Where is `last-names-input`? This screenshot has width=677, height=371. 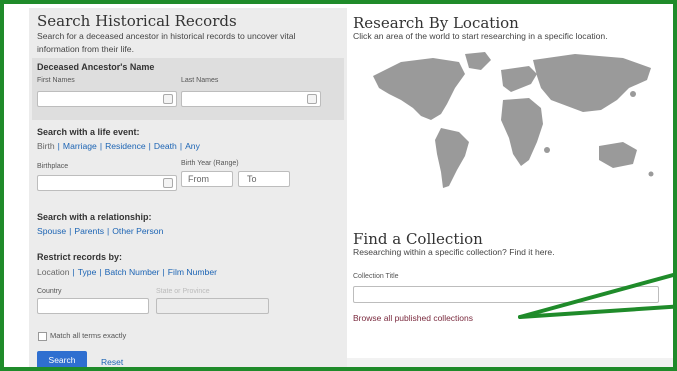
last-names-input is located at coordinates (251, 99).